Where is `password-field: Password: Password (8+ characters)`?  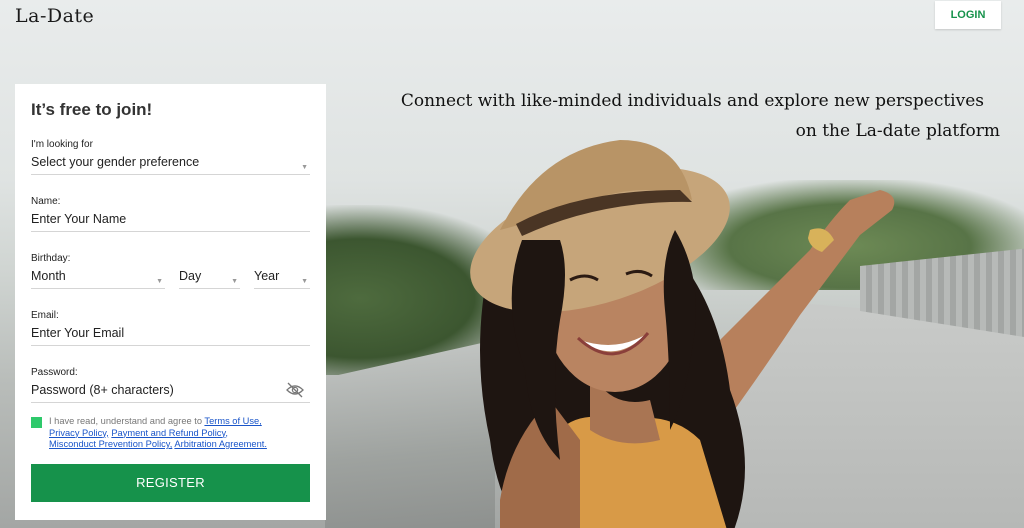 password-field: Password: Password (8+ characters) is located at coordinates (170, 385).